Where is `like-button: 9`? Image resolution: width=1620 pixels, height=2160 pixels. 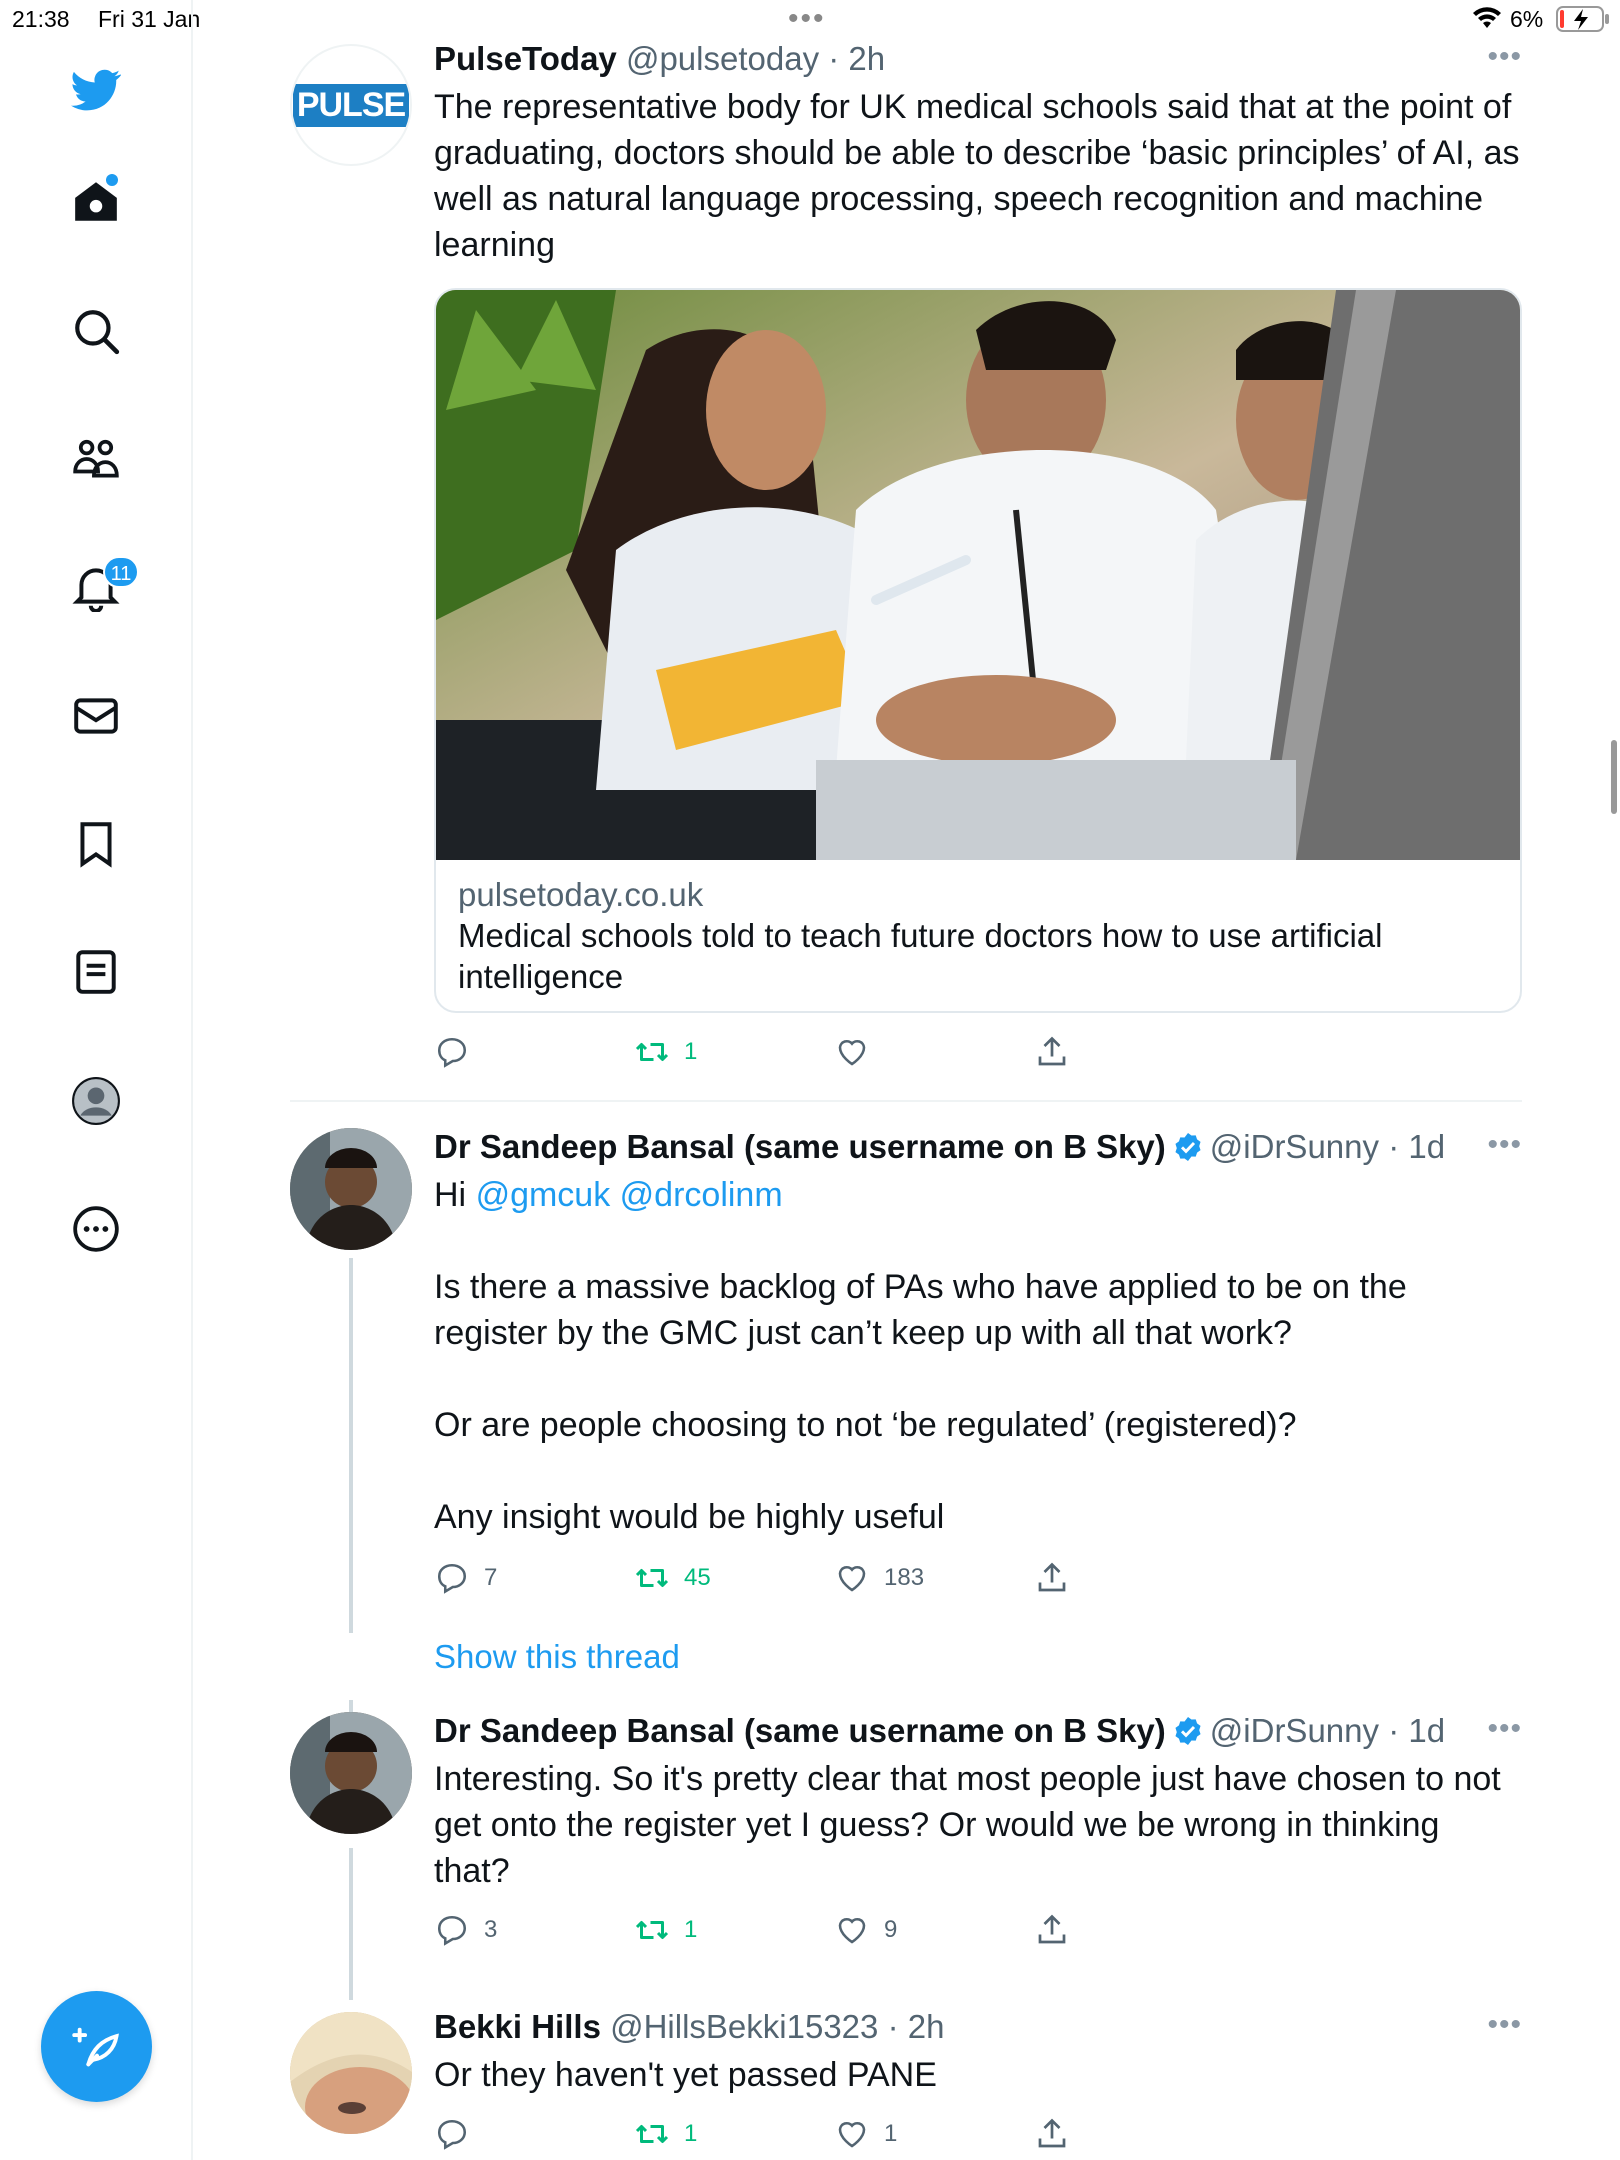 like-button: 9 is located at coordinates (865, 1930).